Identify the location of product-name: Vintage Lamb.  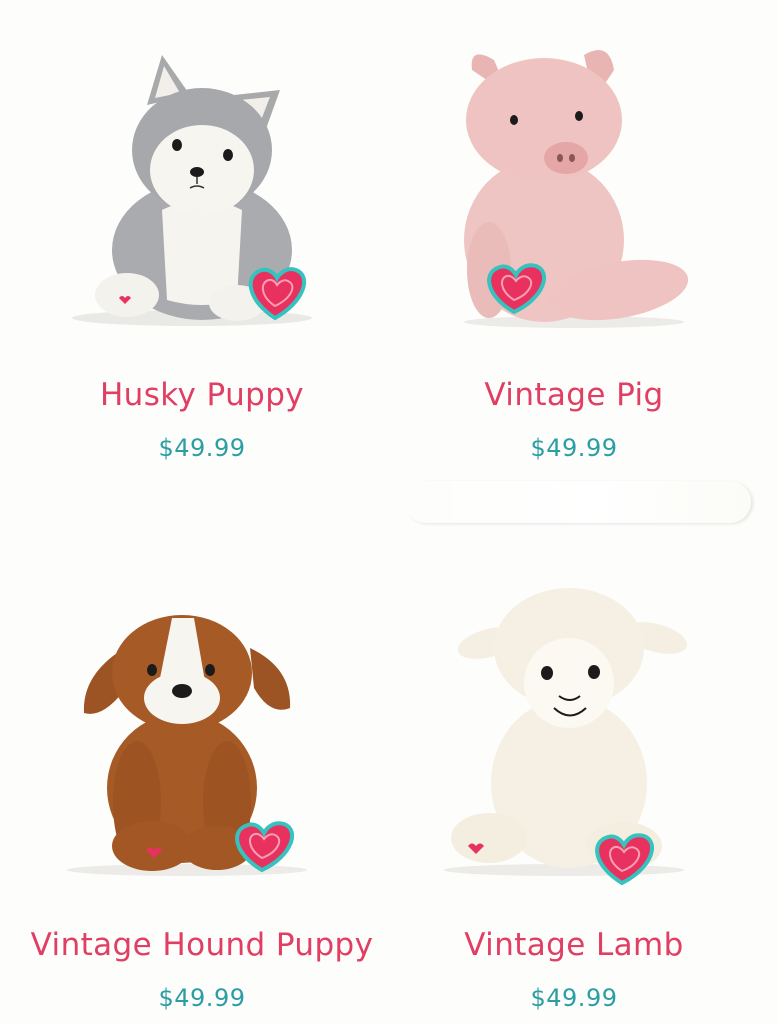
(574, 945).